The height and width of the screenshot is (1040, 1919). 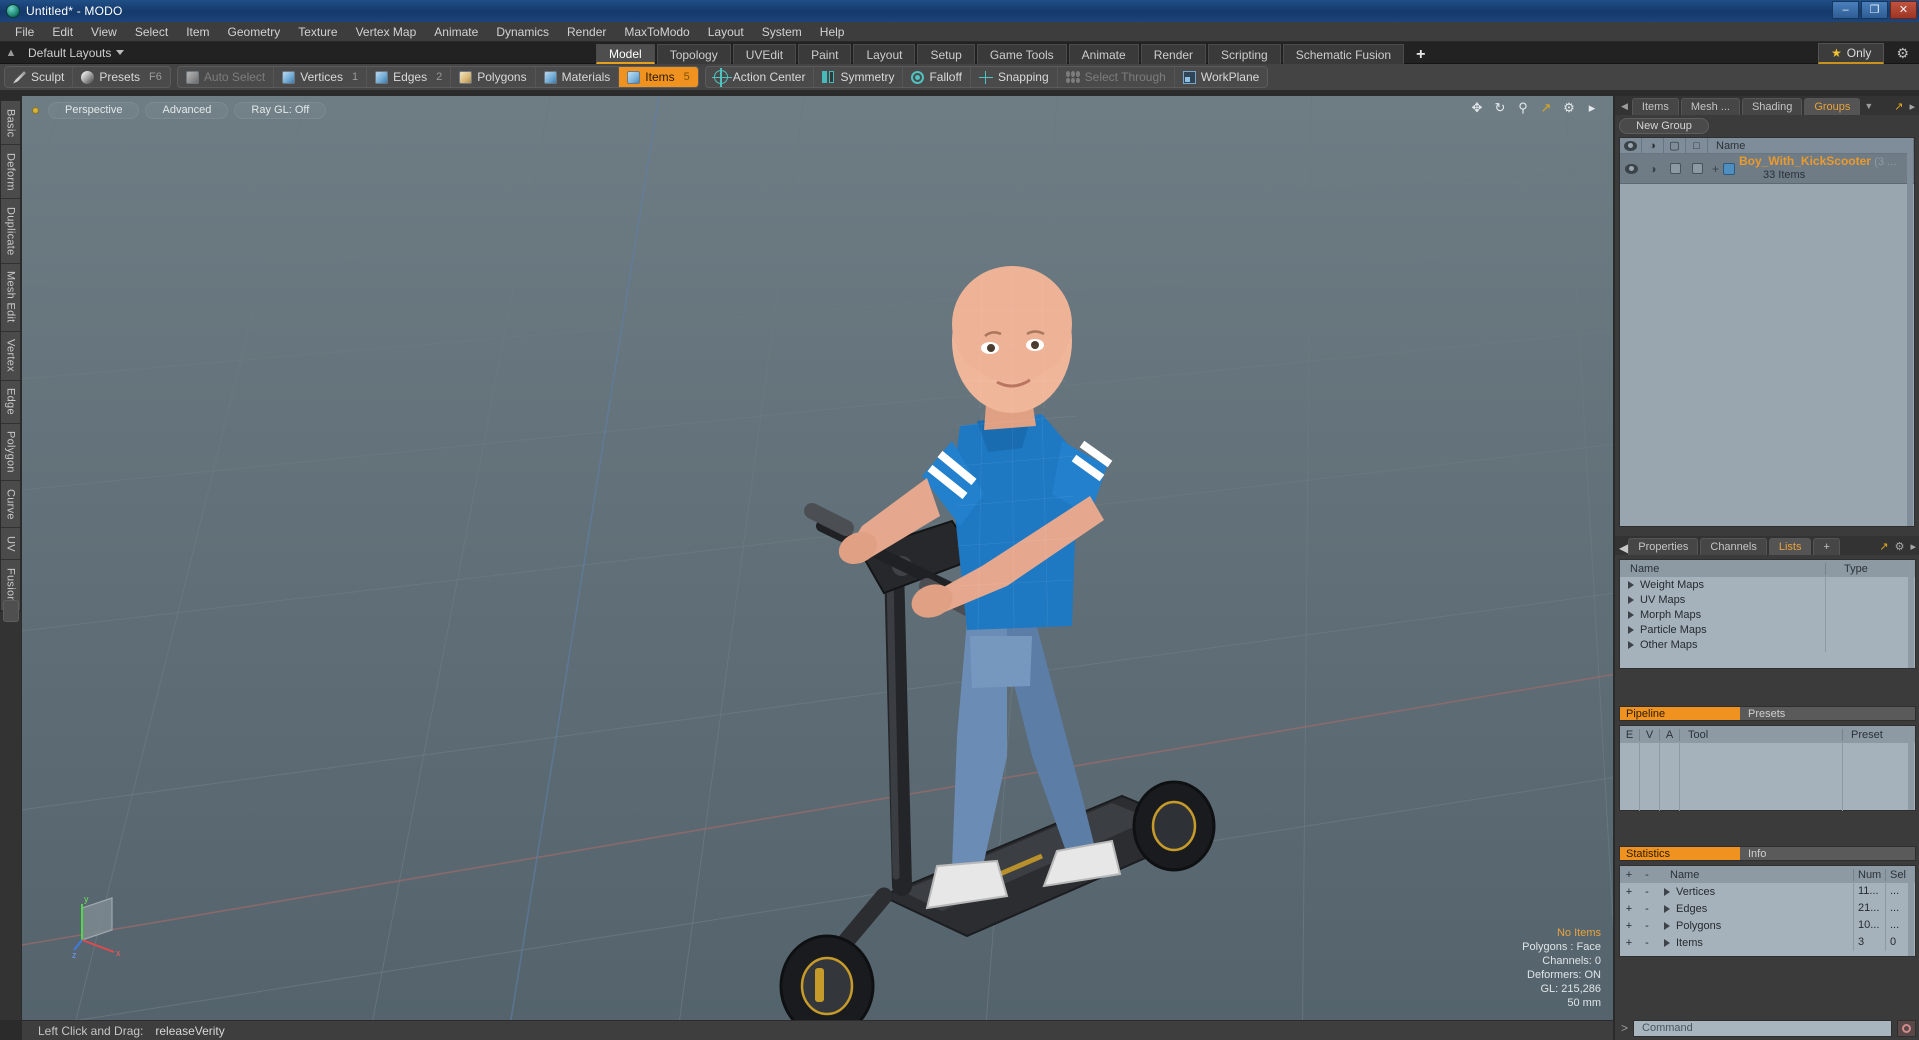 I want to click on menu-item-file: File, so click(x=24, y=32).